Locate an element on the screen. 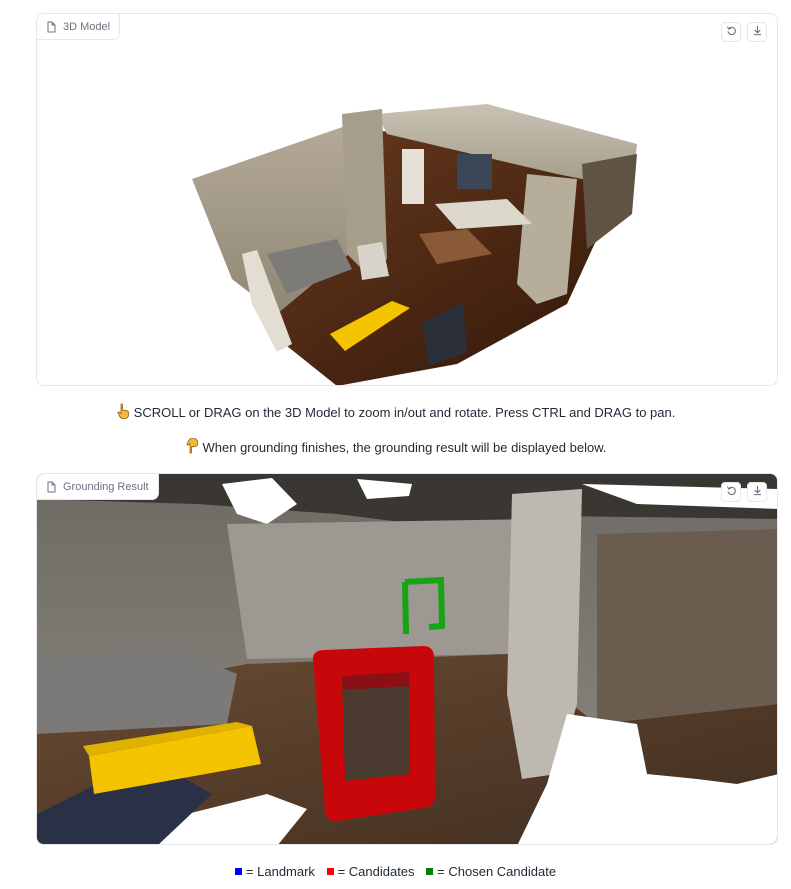 This screenshot has height=889, width=791. candidate-box is located at coordinates (374, 734).